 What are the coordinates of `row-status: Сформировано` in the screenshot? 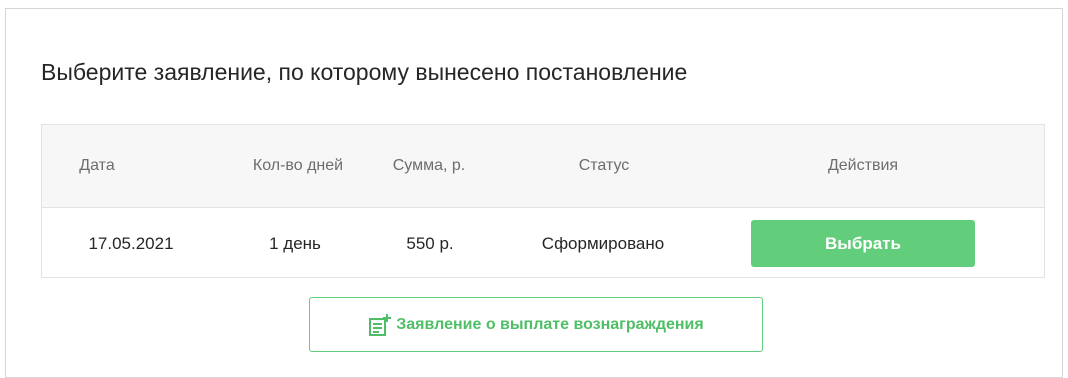 It's located at (603, 243).